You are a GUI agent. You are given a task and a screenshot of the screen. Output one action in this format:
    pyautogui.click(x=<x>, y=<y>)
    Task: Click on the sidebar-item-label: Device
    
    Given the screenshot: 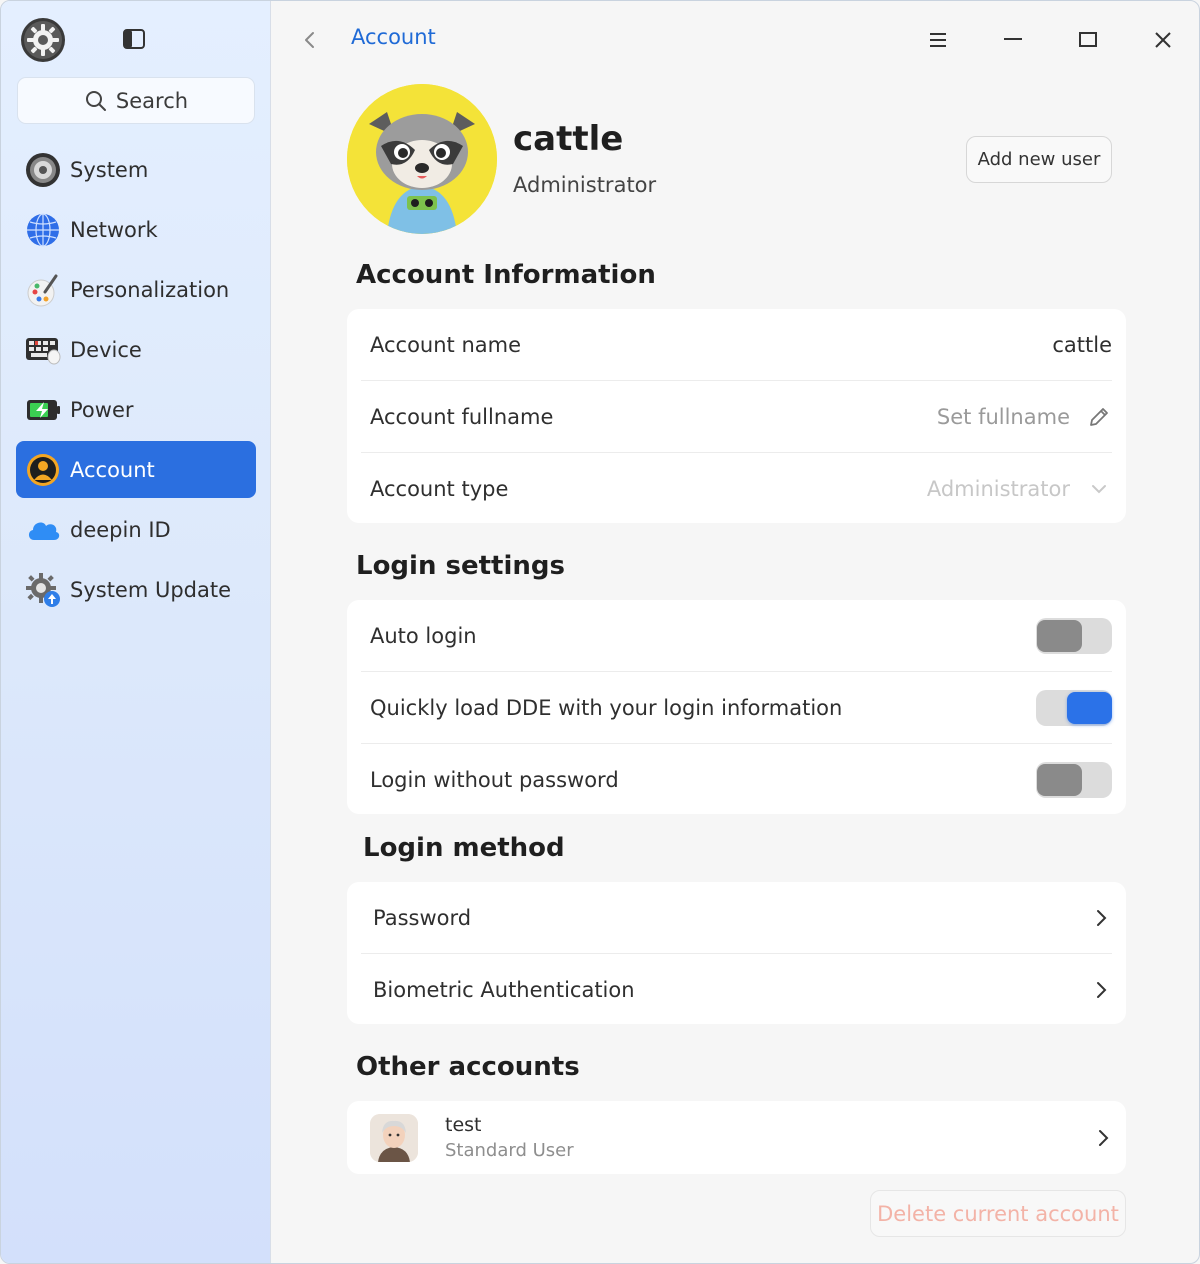 What is the action you would take?
    pyautogui.click(x=106, y=349)
    